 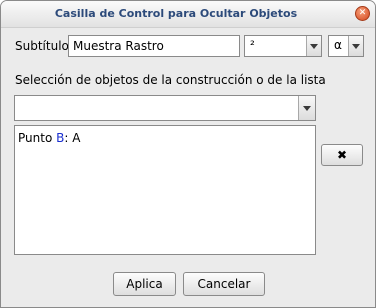 I want to click on subtitle-label: Subtítulo:, so click(x=44, y=46).